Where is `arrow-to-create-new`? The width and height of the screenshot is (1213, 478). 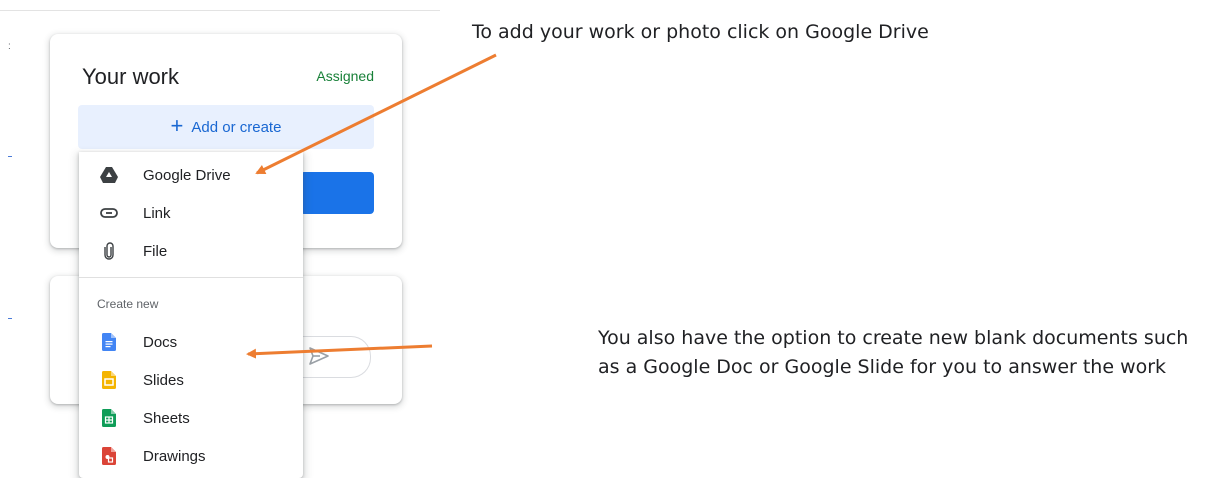
arrow-to-create-new is located at coordinates (339, 351).